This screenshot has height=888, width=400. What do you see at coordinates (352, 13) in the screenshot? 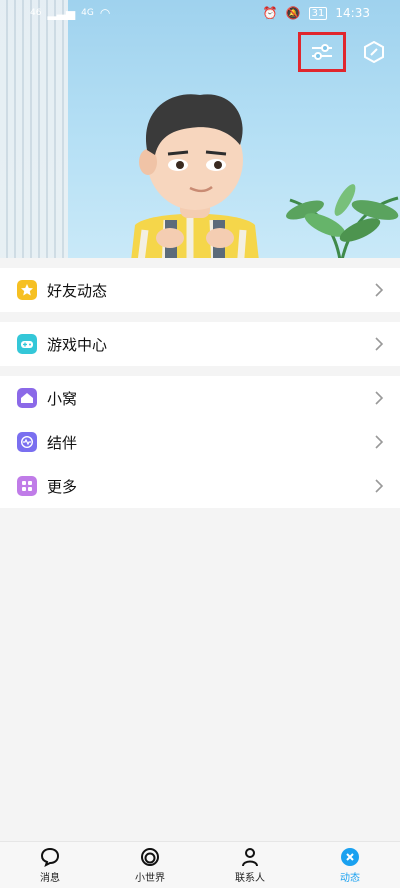
I see `status-time: 14:33` at bounding box center [352, 13].